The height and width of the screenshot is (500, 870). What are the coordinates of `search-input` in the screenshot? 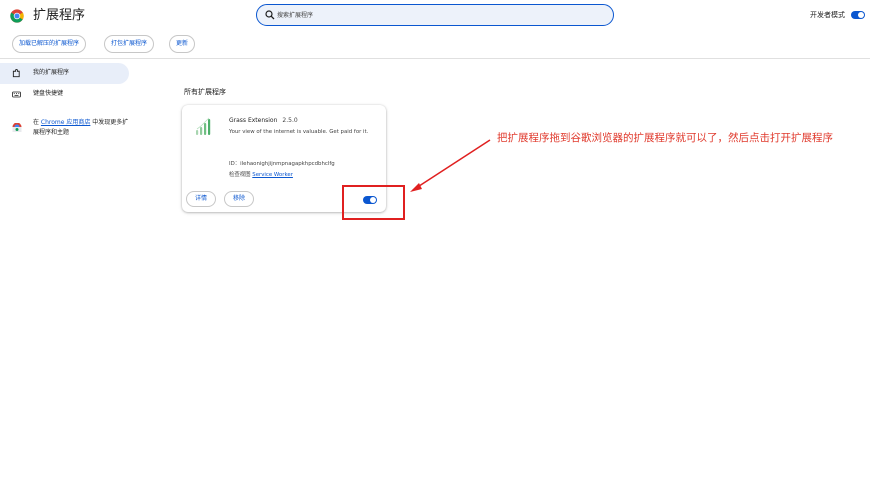 It's located at (437, 15).